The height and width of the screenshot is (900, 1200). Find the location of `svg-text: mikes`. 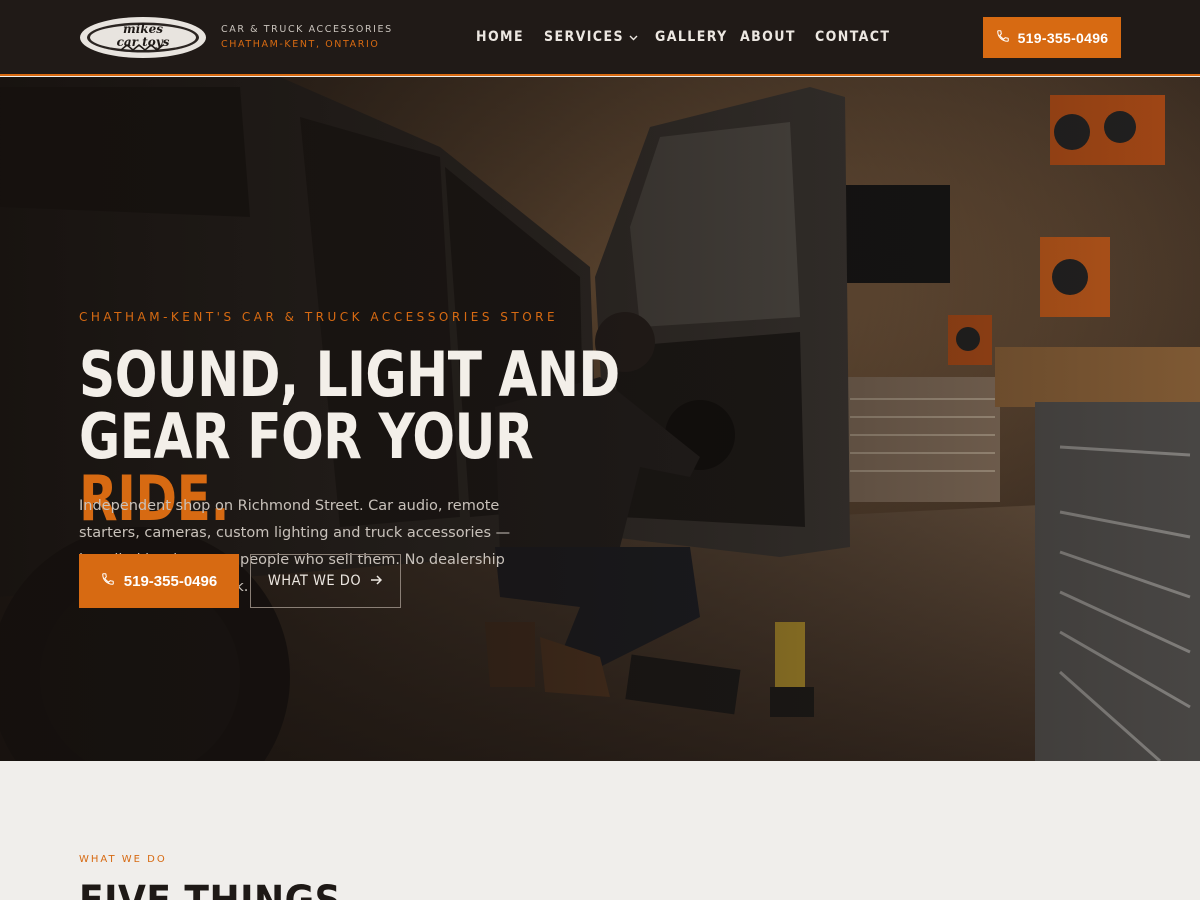

svg-text: mikes is located at coordinates (143, 29).